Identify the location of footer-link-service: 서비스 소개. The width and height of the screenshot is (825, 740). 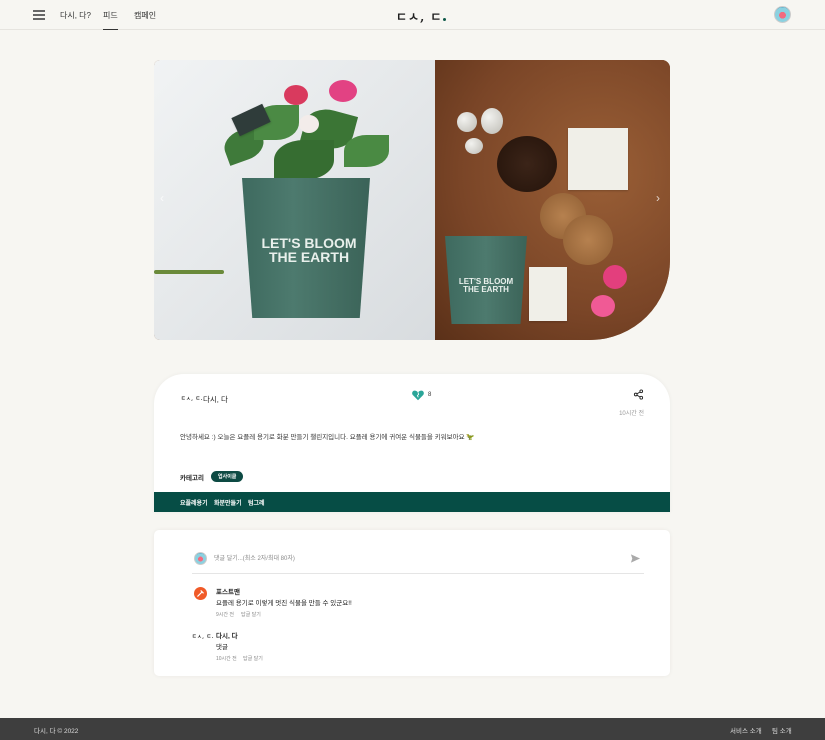
(746, 730).